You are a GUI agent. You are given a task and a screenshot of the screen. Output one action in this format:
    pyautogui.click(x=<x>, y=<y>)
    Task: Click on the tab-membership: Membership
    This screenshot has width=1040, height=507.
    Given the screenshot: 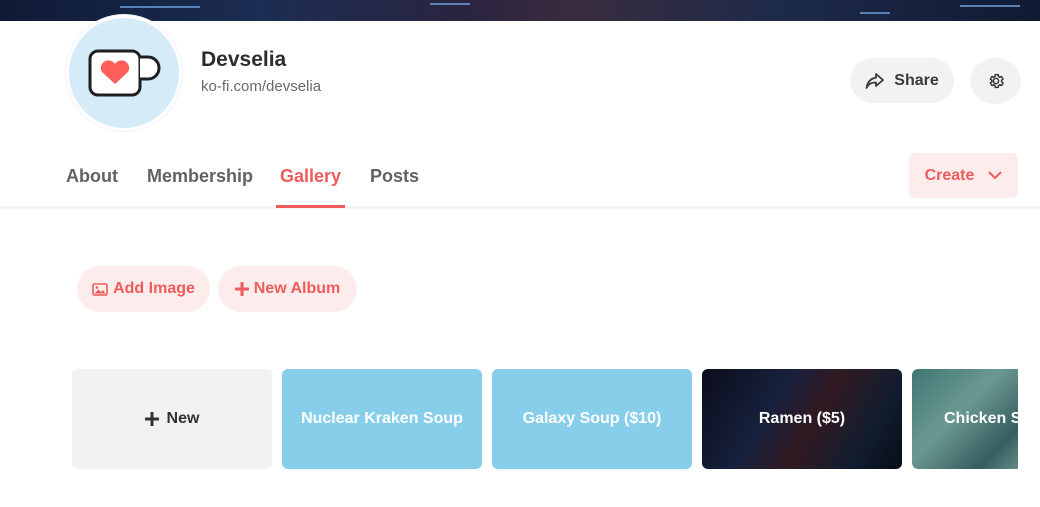 What is the action you would take?
    pyautogui.click(x=200, y=176)
    